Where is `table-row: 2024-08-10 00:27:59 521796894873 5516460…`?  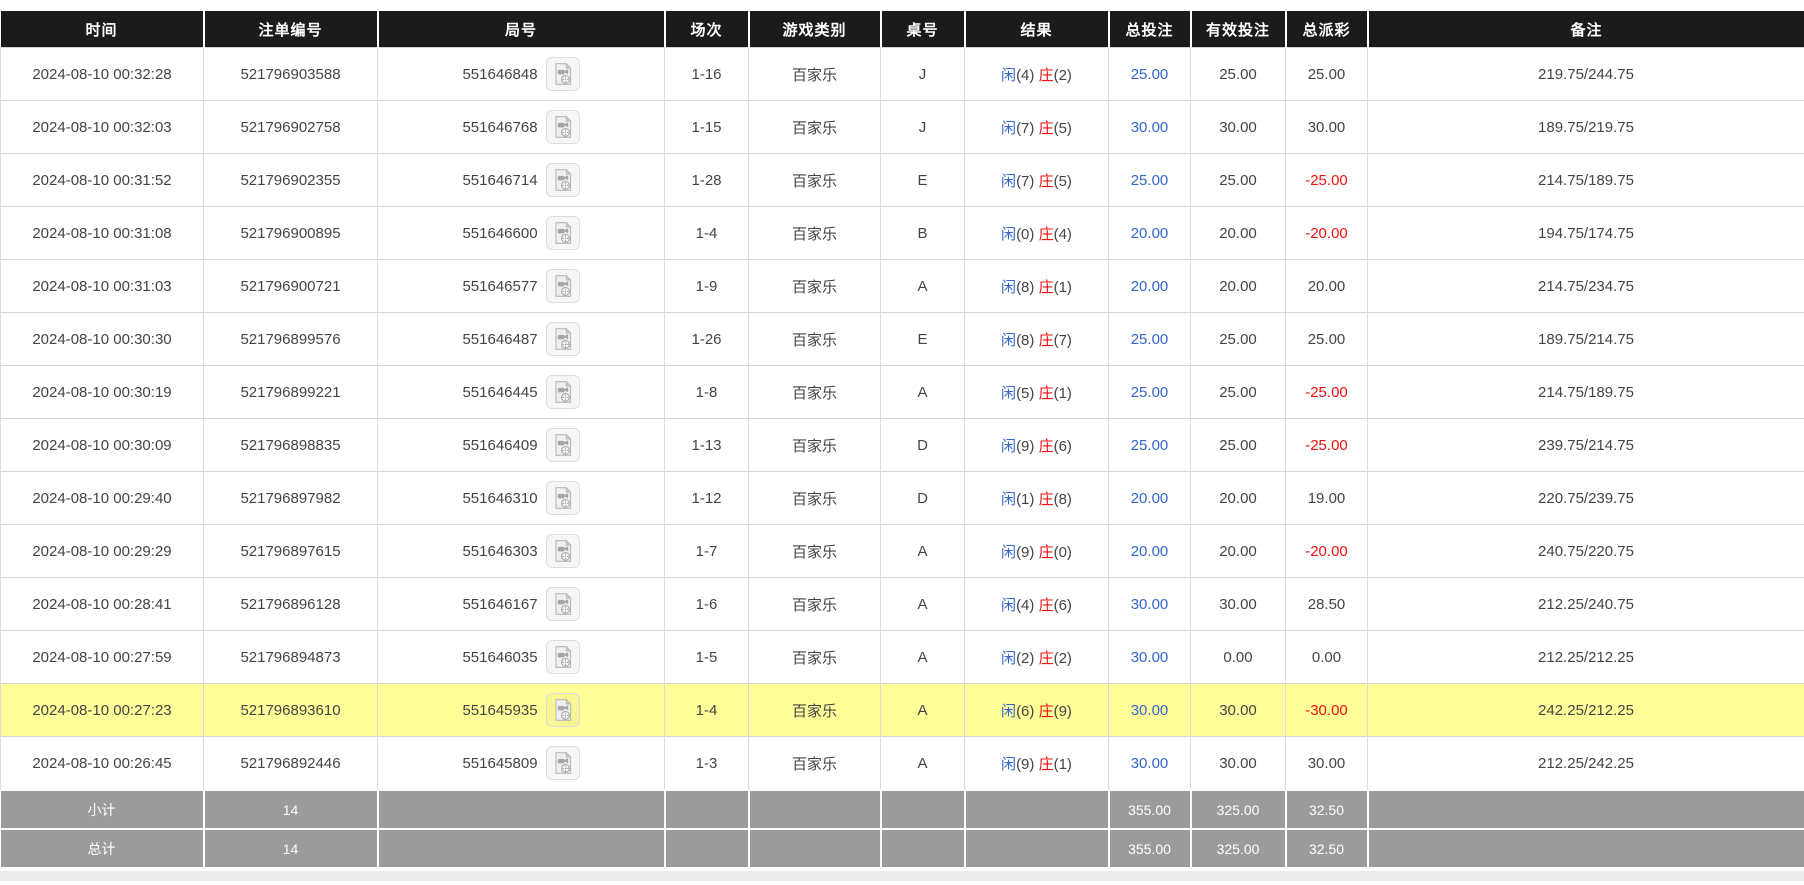
table-row: 2024-08-10 00:27:59 521796894873 5516460… is located at coordinates (902, 657).